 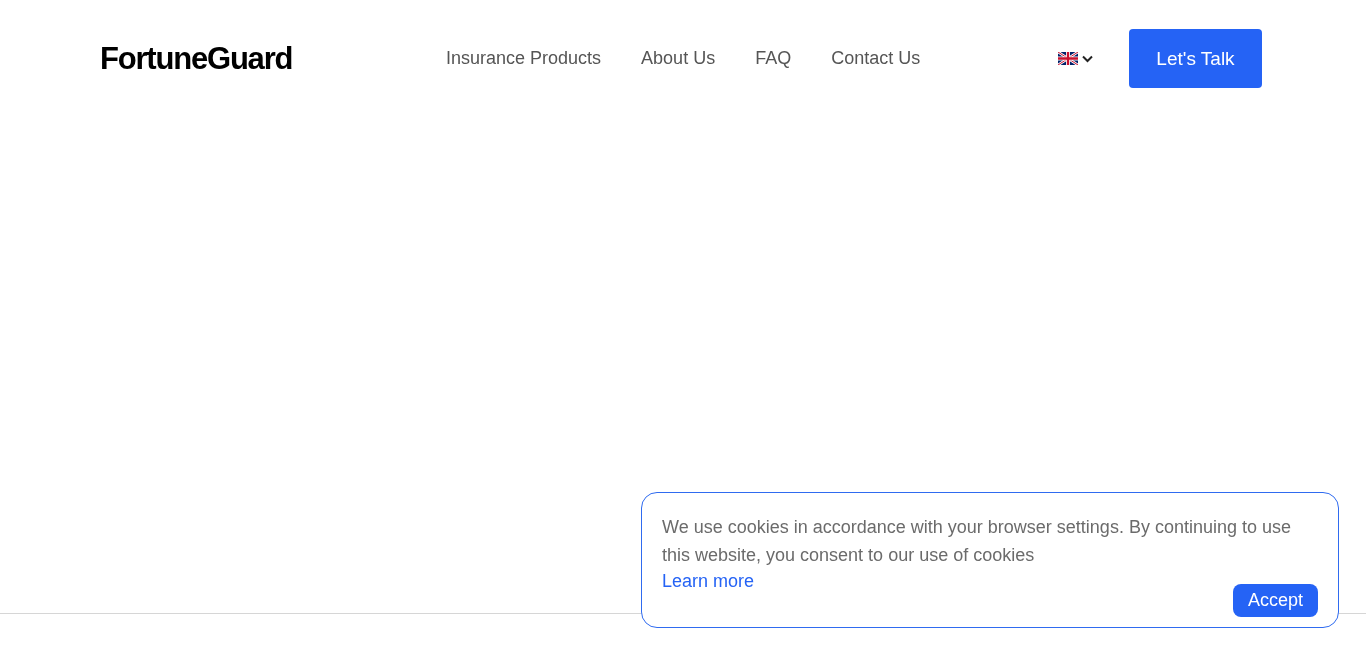 What do you see at coordinates (876, 58) in the screenshot?
I see `nav-link: Contact Us` at bounding box center [876, 58].